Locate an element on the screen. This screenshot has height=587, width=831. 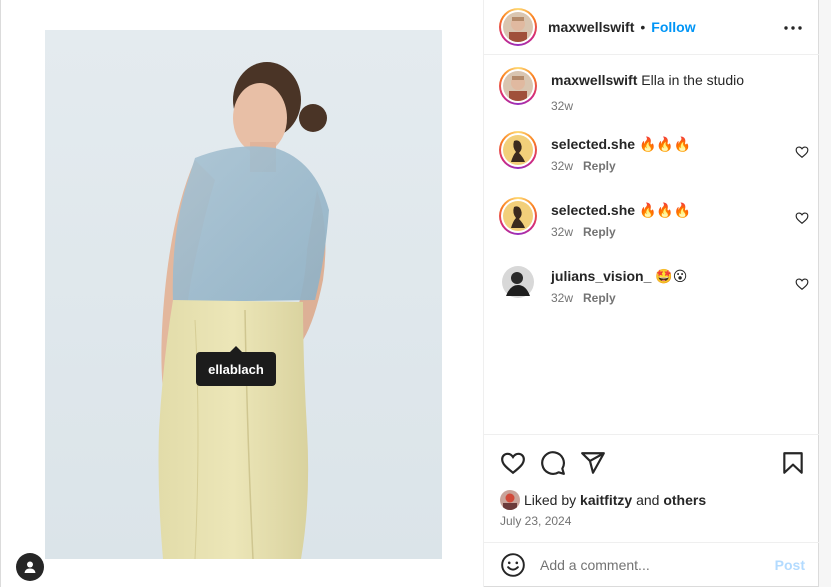
caption-age: 32w is located at coordinates (562, 106).